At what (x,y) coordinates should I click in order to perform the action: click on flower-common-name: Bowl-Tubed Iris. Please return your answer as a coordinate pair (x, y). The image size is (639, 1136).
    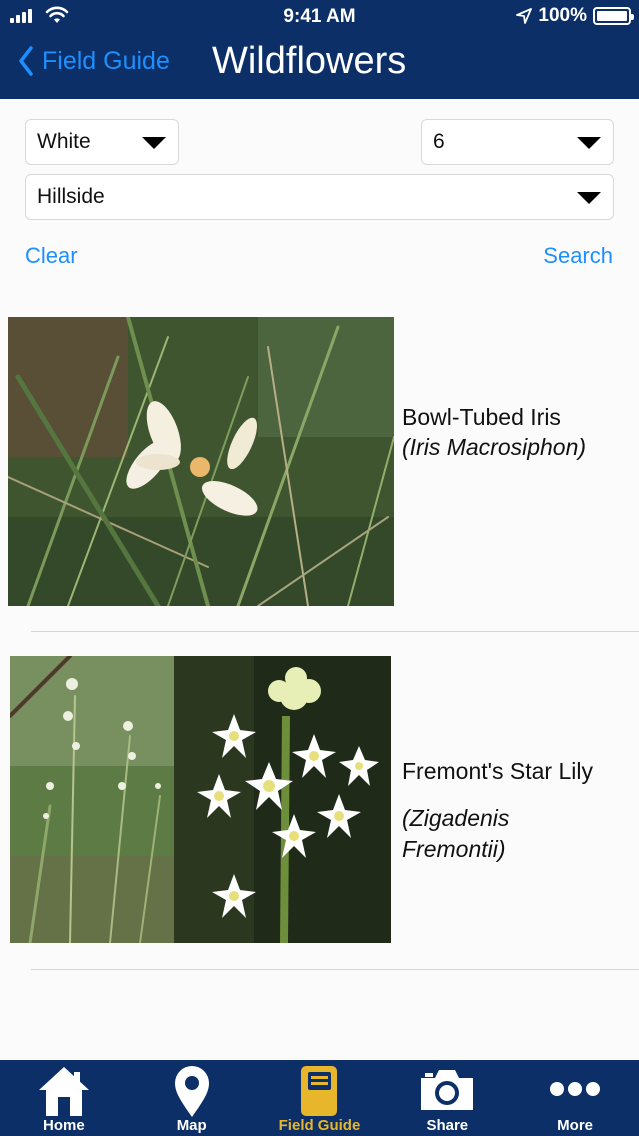
    Looking at the image, I should click on (481, 417).